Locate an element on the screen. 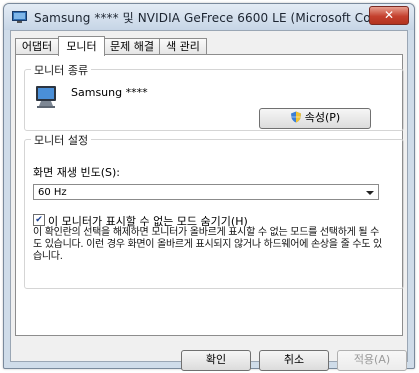 This screenshot has width=419, height=373. hide-modes-checkbox: ✔ is located at coordinates (39, 220).